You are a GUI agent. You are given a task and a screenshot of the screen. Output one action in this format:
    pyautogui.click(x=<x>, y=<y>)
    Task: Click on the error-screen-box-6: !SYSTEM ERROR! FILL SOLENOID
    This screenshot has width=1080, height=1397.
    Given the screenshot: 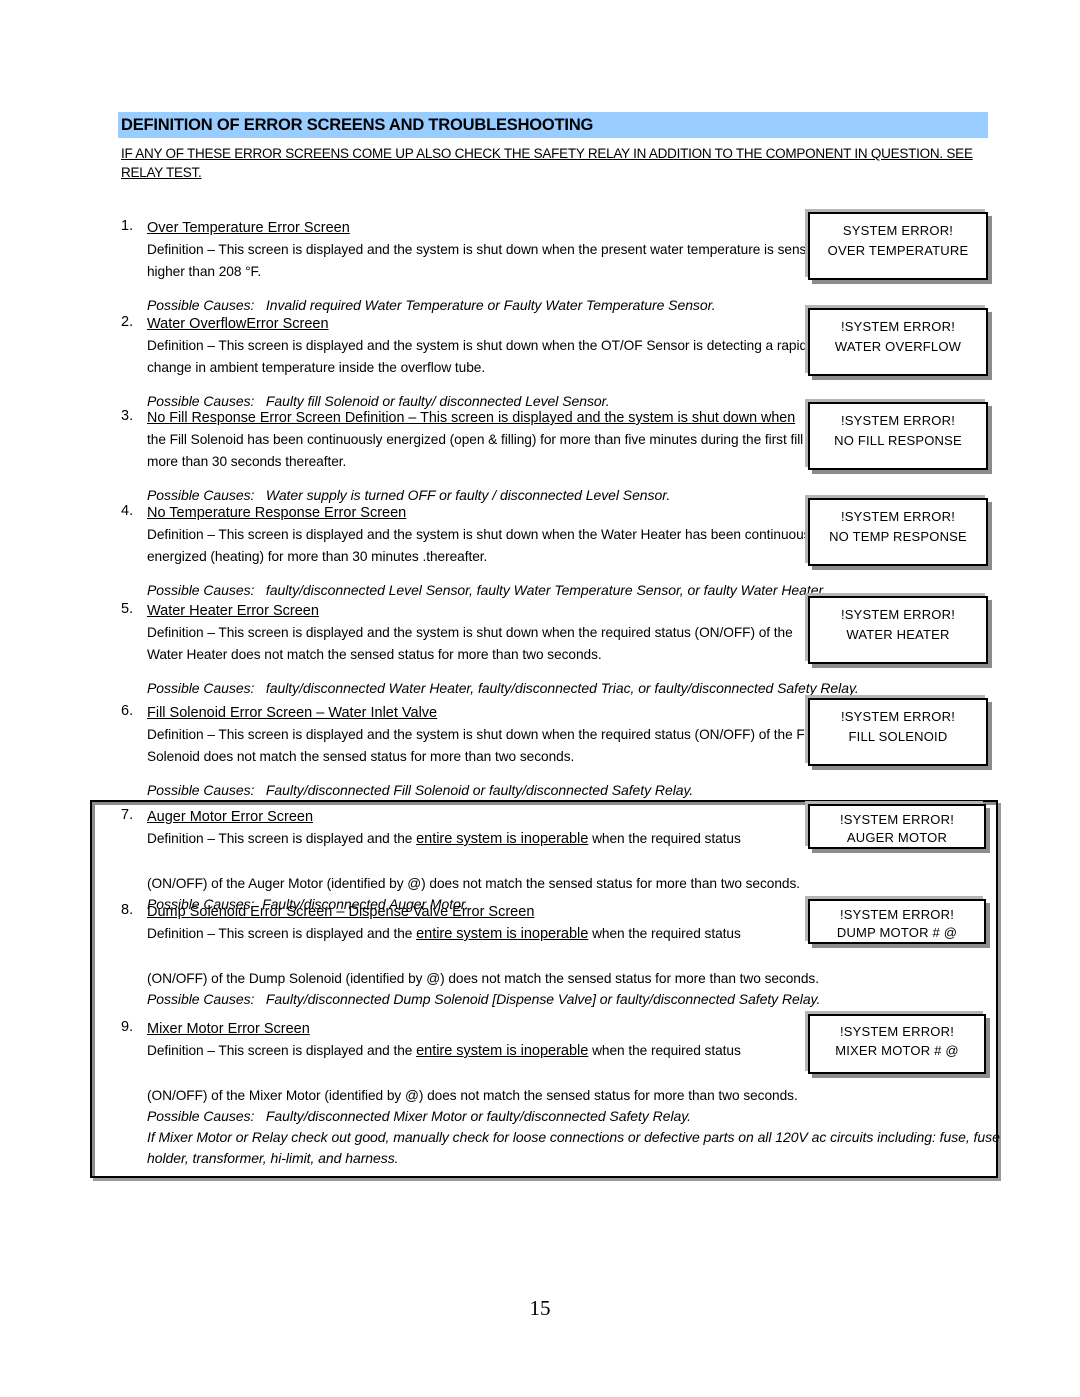 What is the action you would take?
    pyautogui.click(x=898, y=732)
    